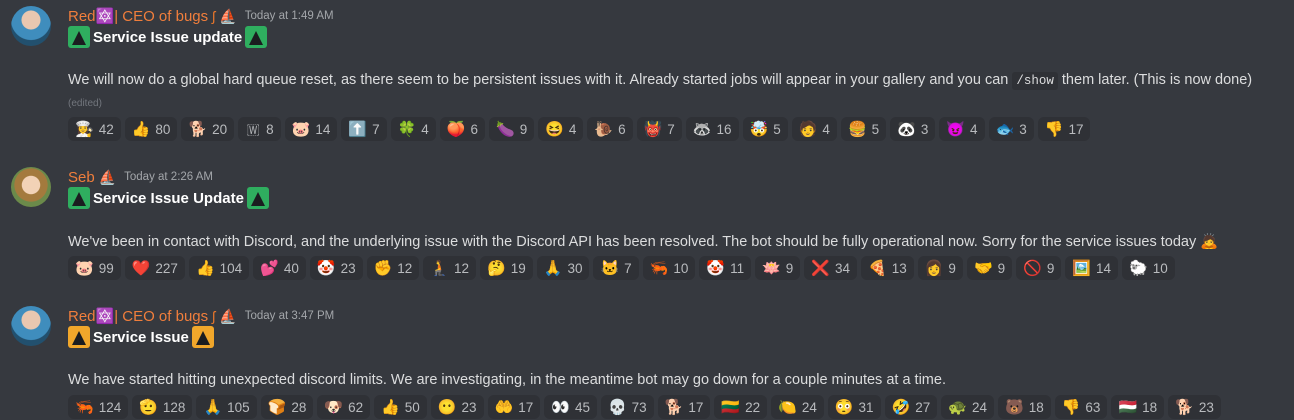 The image size is (1294, 420). What do you see at coordinates (759, 129) in the screenshot?
I see `reaction-emoji-icon: 🤯` at bounding box center [759, 129].